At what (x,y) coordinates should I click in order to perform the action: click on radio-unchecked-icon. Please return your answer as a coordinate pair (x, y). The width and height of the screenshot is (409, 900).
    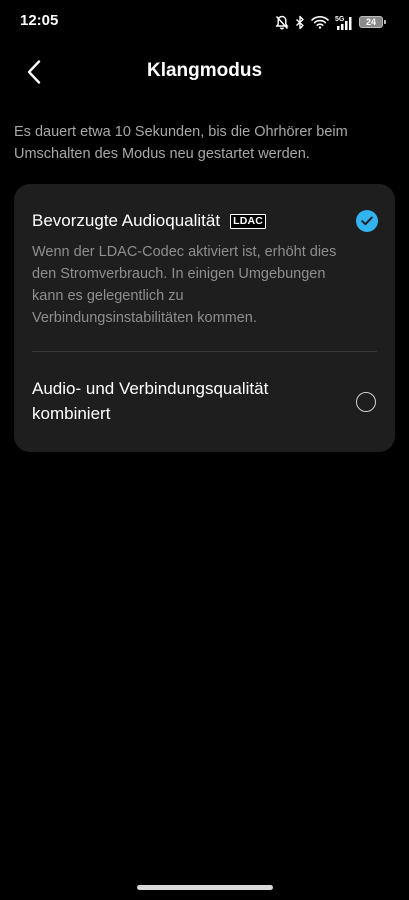
    Looking at the image, I should click on (366, 402).